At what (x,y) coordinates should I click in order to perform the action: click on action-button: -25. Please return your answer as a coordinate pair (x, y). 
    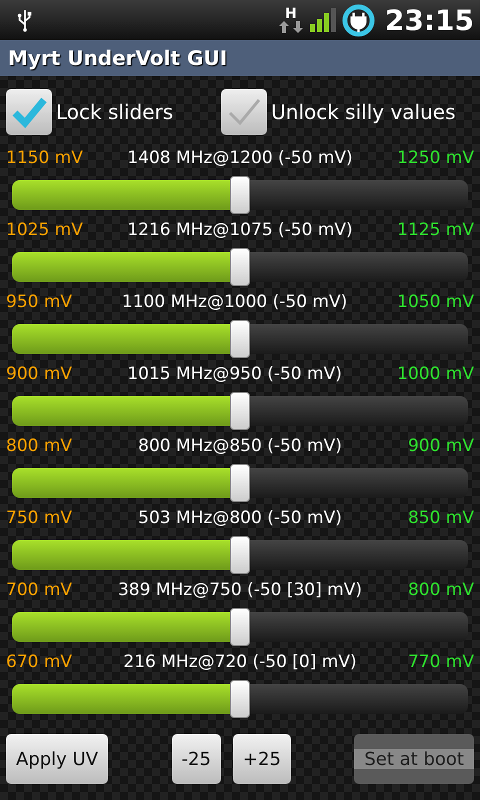
    Looking at the image, I should click on (196, 759).